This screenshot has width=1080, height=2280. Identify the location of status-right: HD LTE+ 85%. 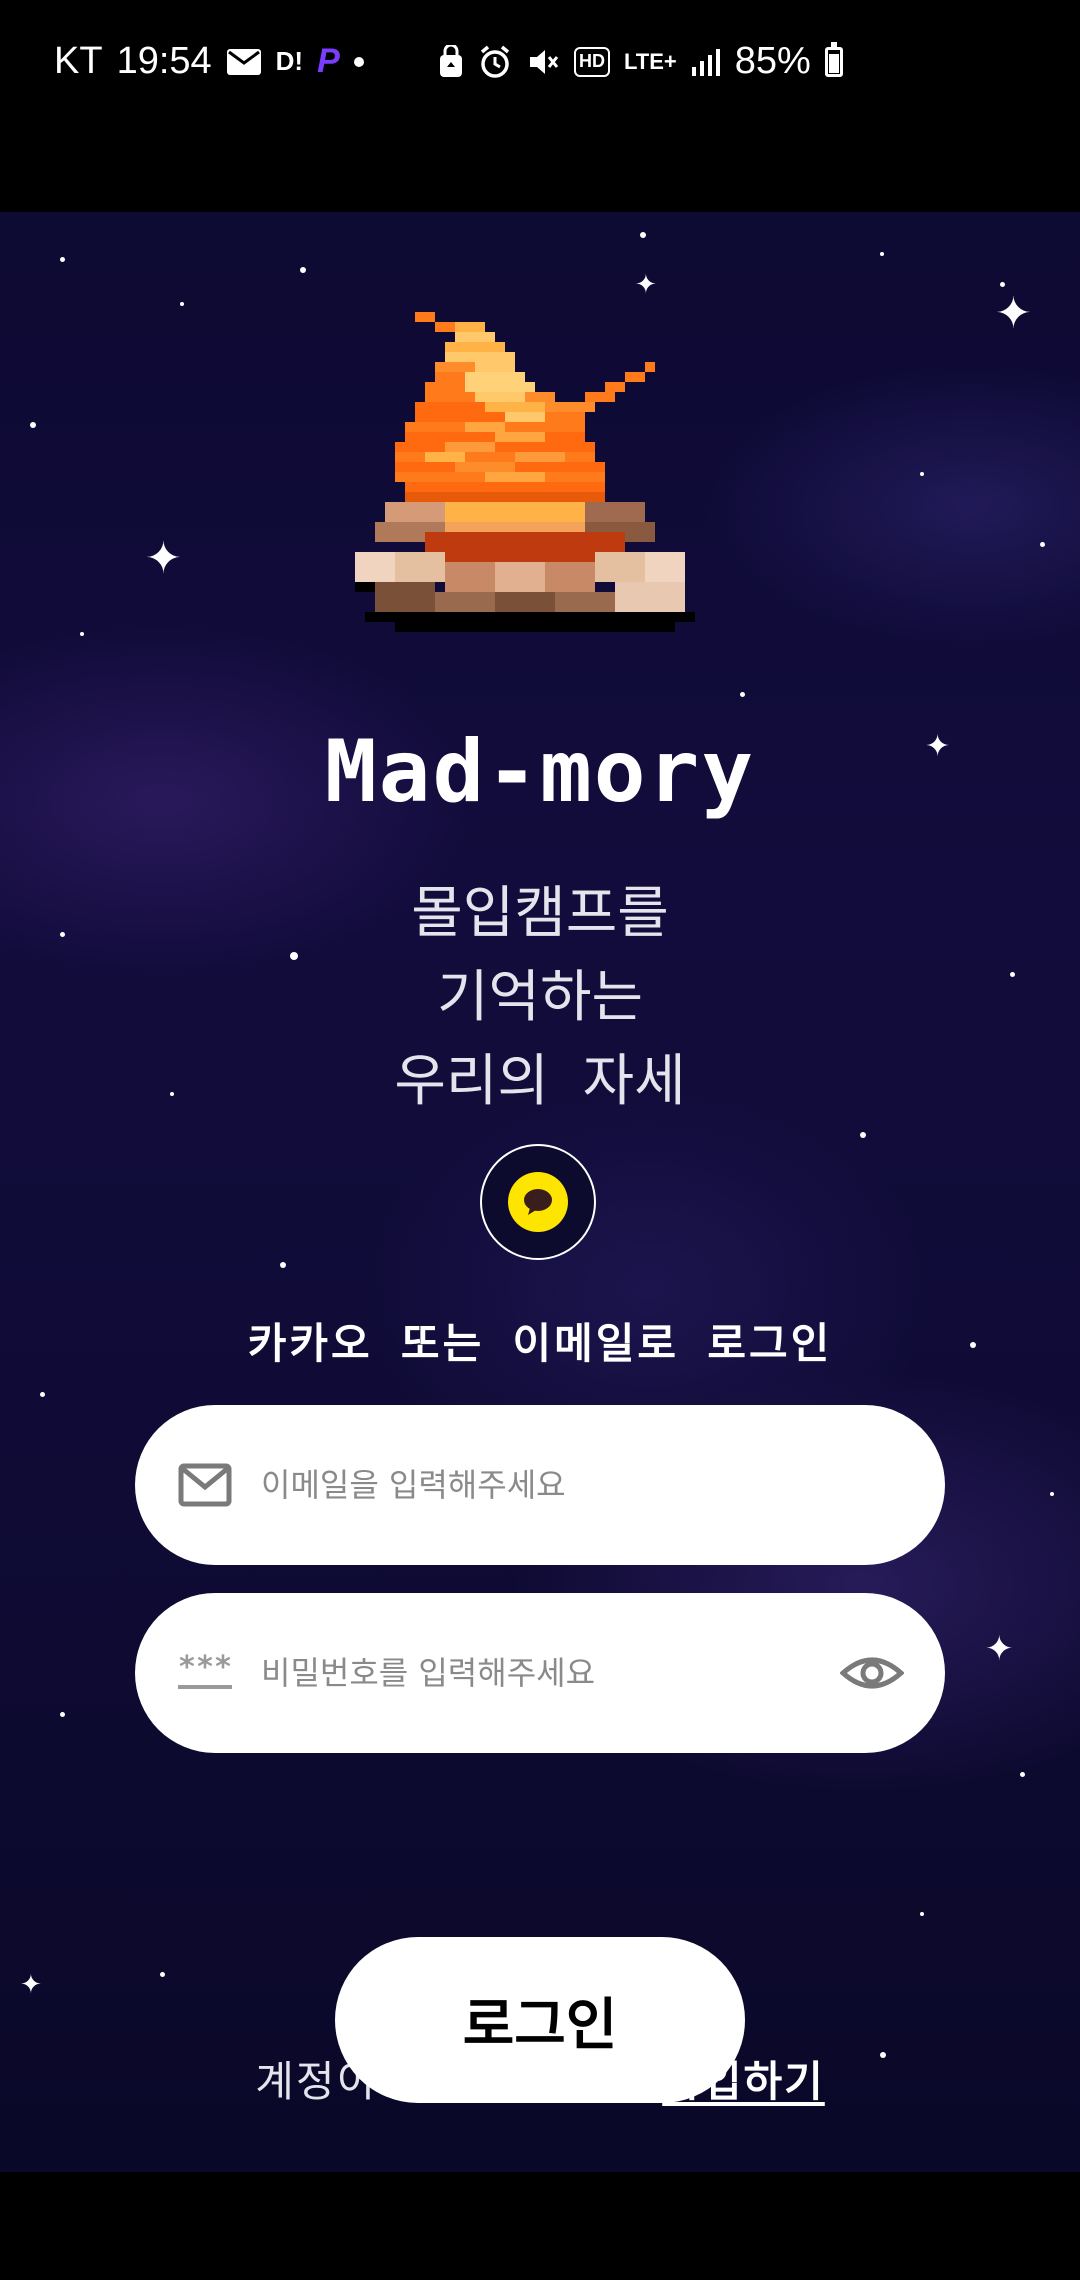
(640, 61).